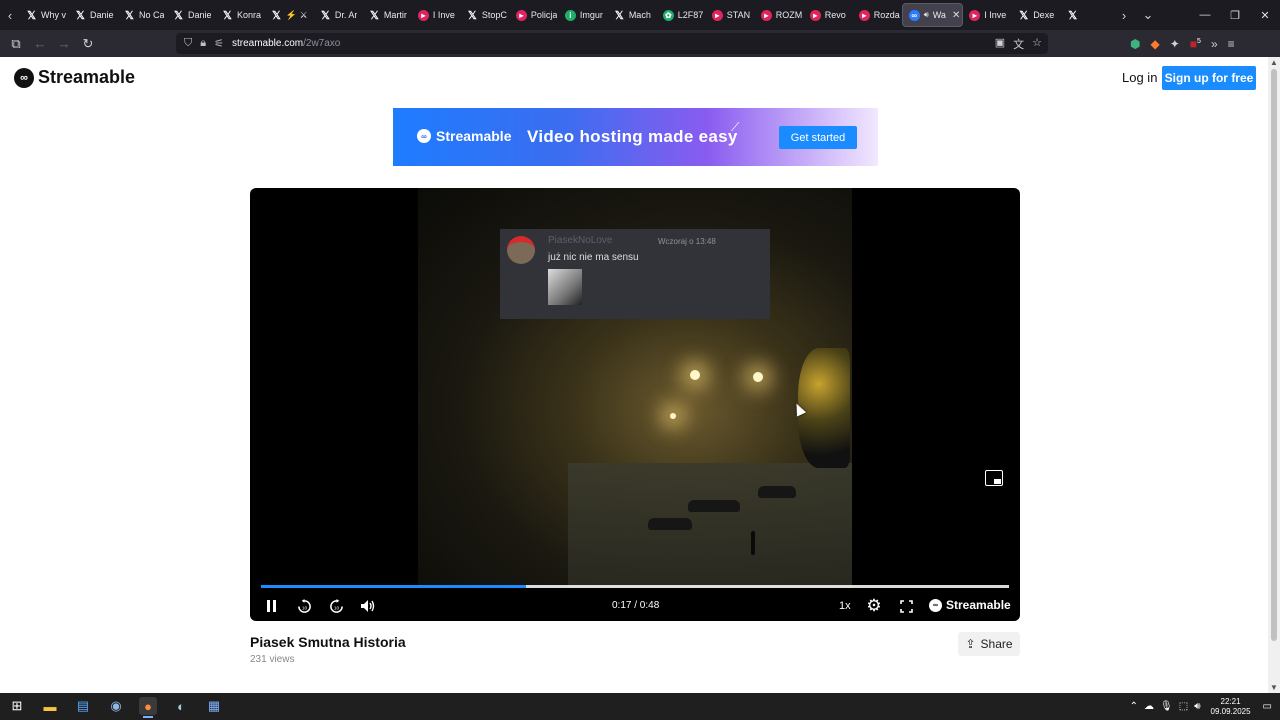 This screenshot has width=1280, height=720. Describe the element at coordinates (989, 644) in the screenshot. I see `share-button: ⇪ Share` at that location.